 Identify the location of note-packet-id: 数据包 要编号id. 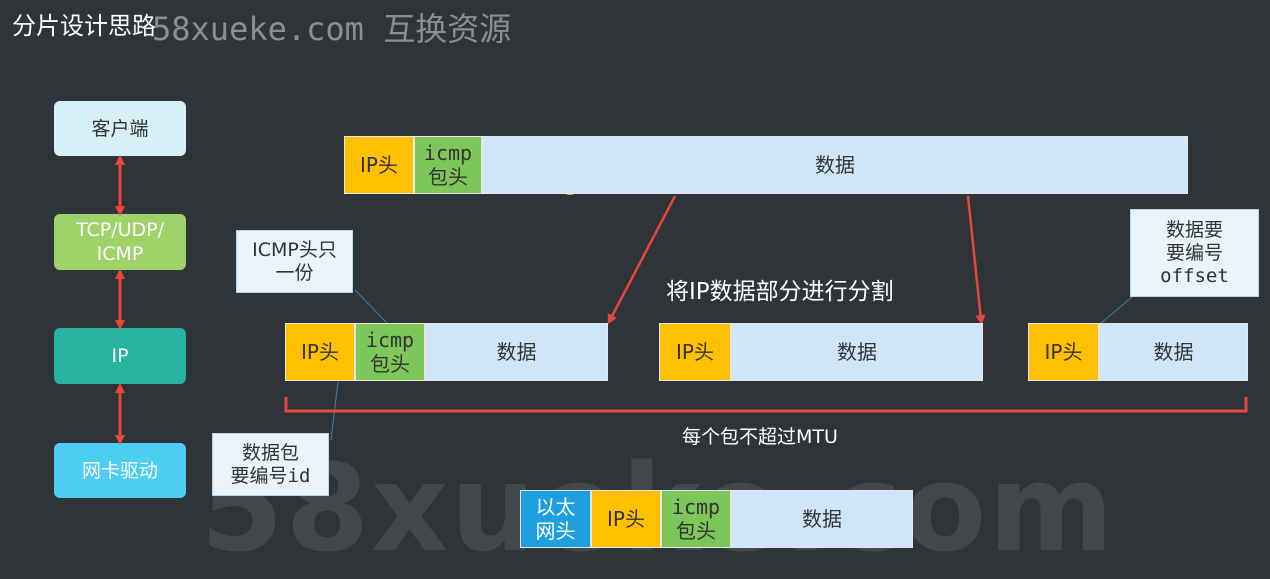
(270, 464).